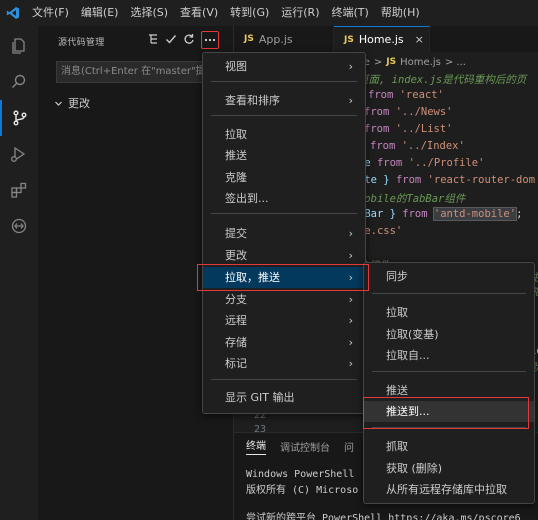  Describe the element at coordinates (421, 163) in the screenshot. I see `code-line: le from '../Profile'` at that location.